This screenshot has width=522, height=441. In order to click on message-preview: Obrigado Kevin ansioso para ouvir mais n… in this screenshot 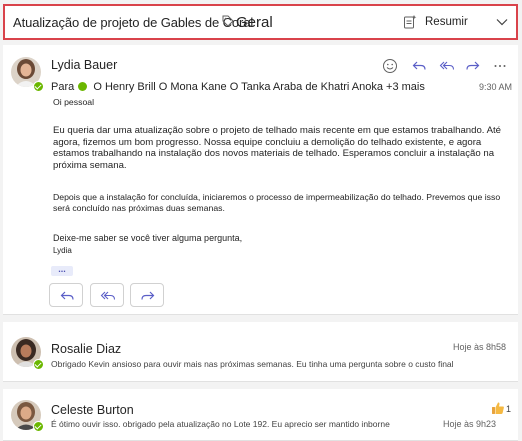, I will do `click(252, 364)`.